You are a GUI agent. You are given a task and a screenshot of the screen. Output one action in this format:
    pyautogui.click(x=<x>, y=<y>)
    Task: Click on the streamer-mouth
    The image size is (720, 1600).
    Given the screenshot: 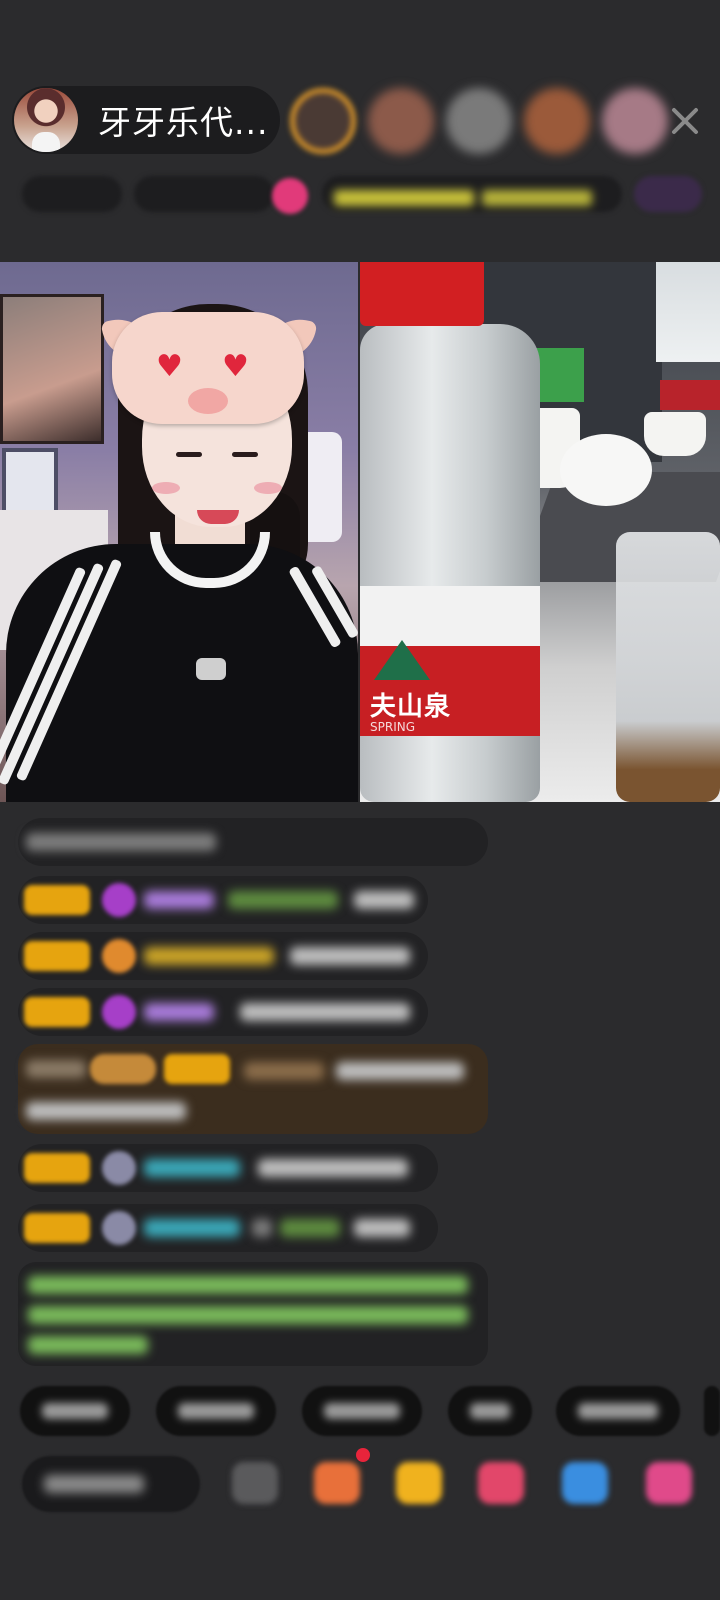 What is the action you would take?
    pyautogui.click(x=218, y=517)
    